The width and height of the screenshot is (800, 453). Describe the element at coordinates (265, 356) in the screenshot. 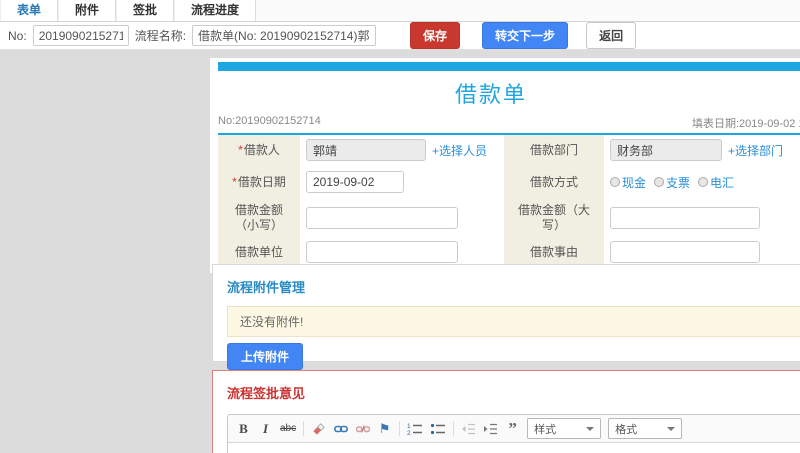

I see `upload-attachment-button: 上传附件` at that location.